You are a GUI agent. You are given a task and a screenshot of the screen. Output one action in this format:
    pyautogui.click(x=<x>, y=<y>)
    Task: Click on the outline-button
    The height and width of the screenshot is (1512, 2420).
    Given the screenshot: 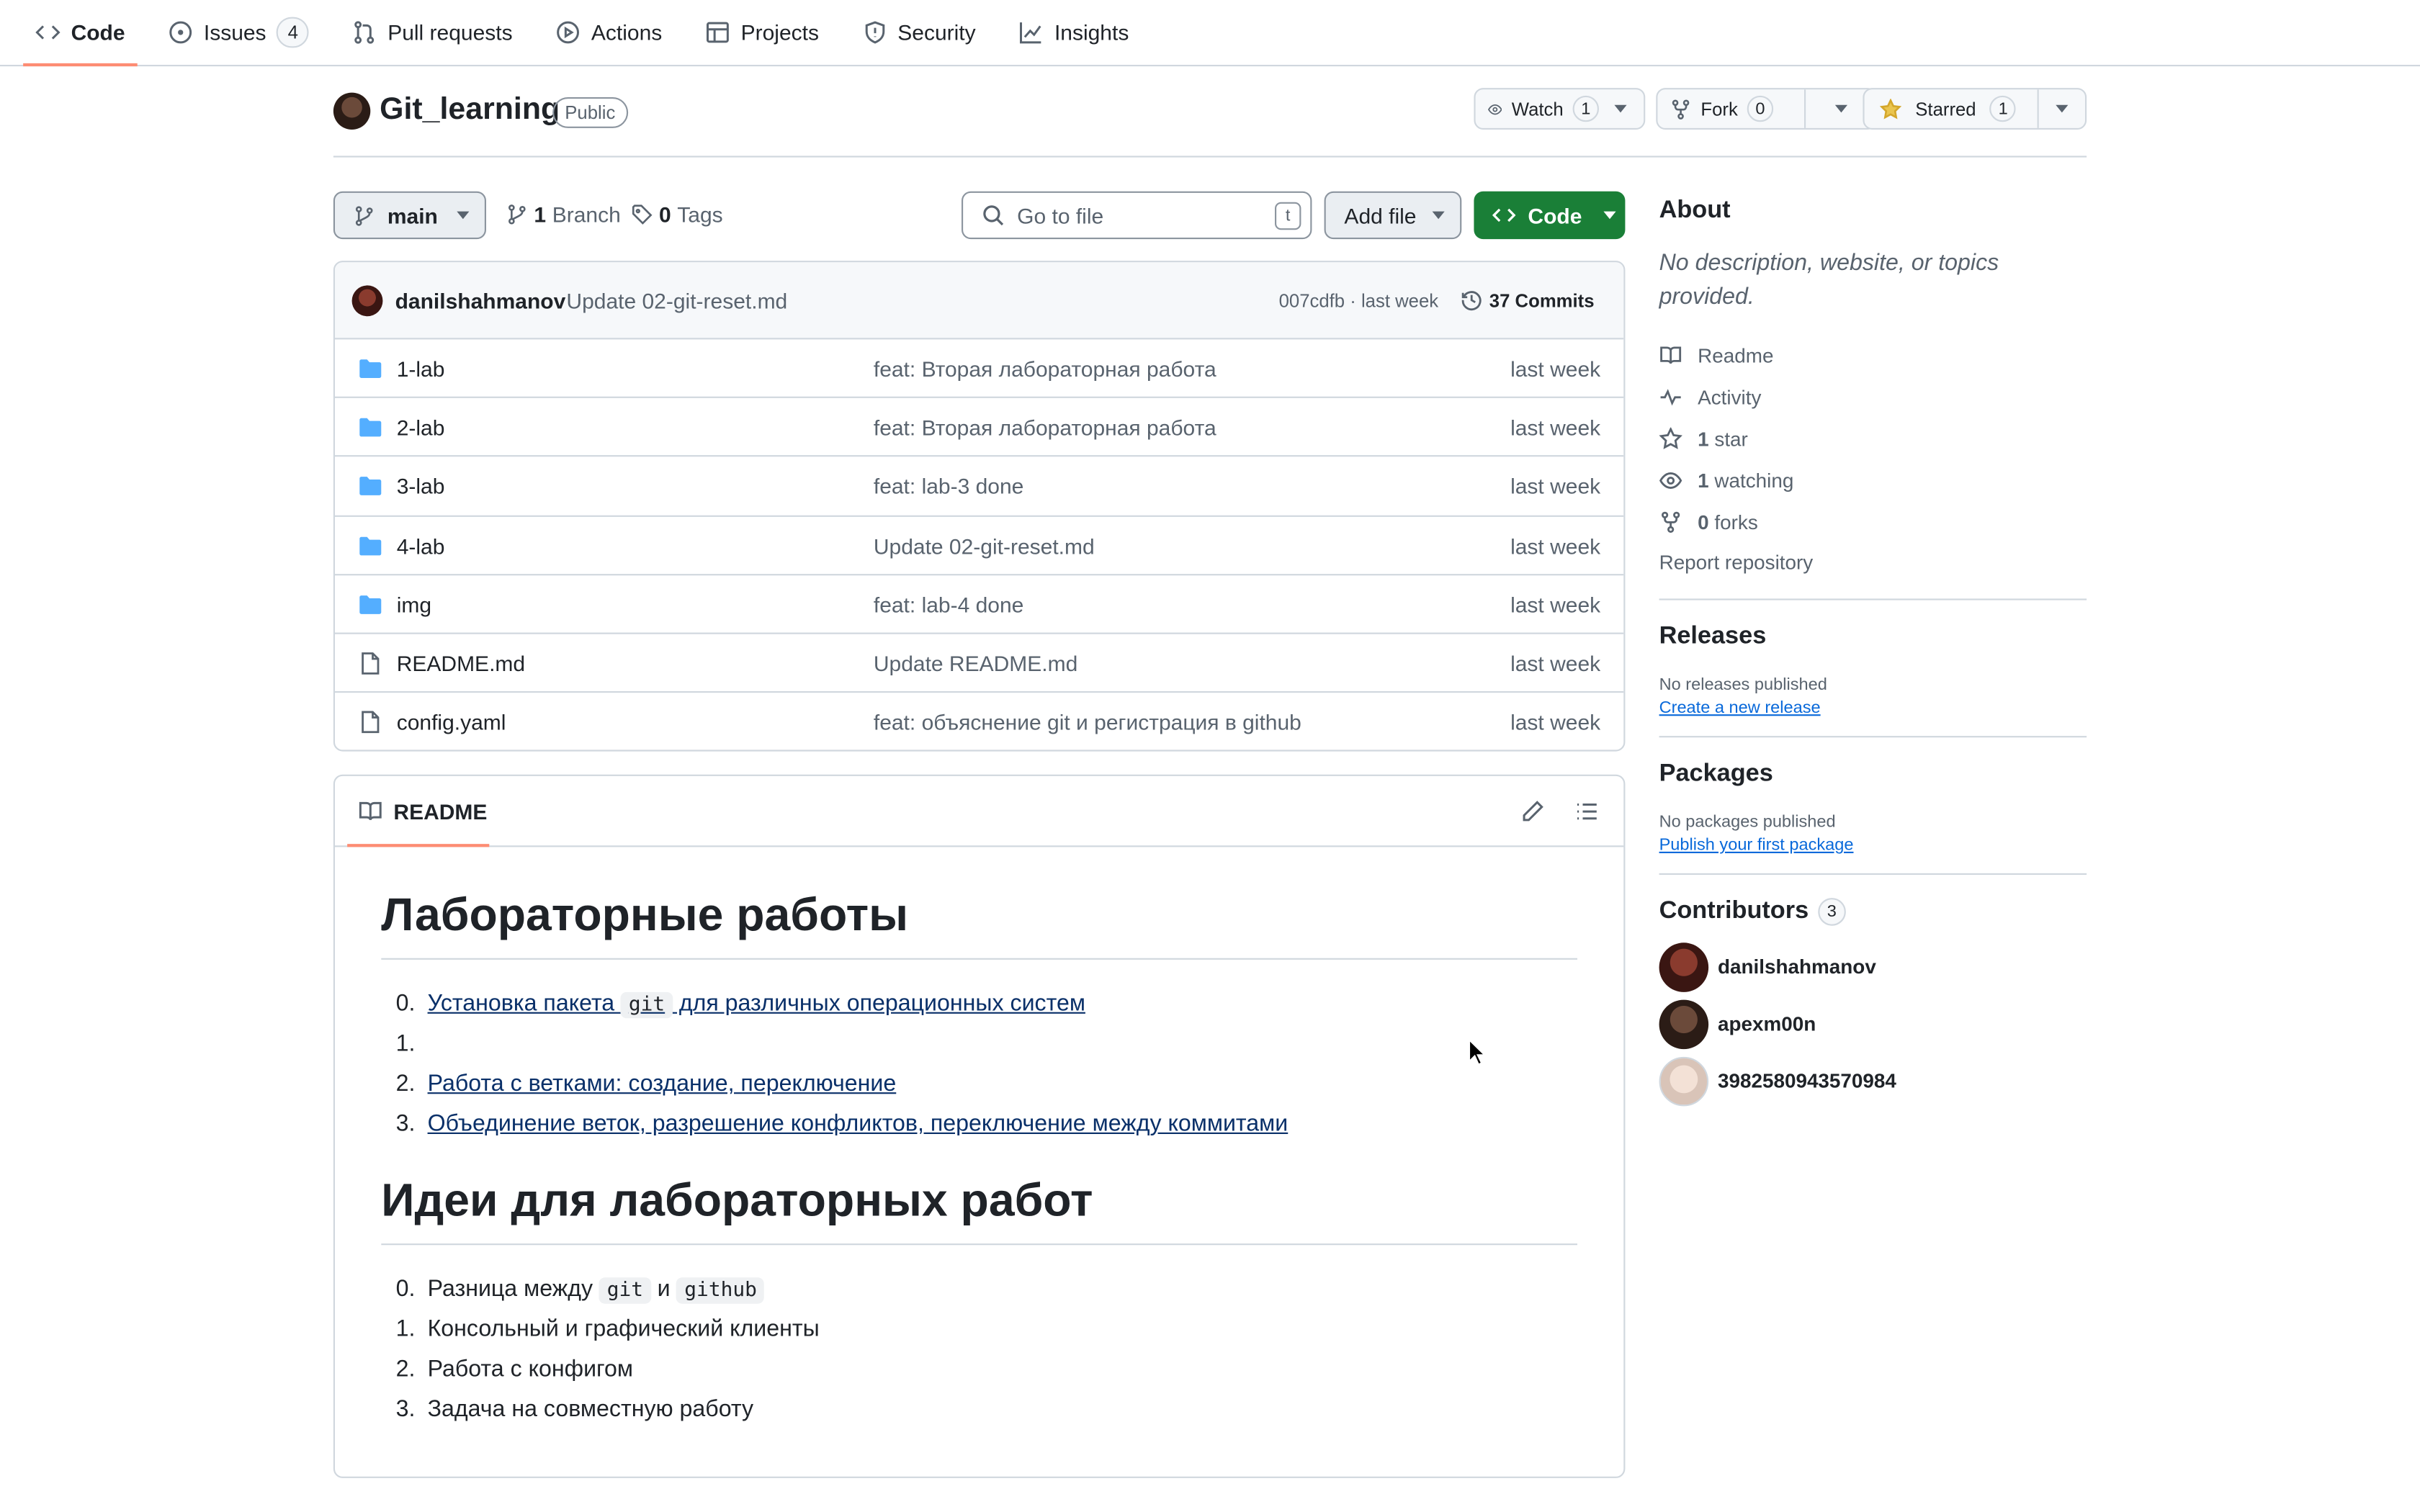 What is the action you would take?
    pyautogui.click(x=1586, y=811)
    